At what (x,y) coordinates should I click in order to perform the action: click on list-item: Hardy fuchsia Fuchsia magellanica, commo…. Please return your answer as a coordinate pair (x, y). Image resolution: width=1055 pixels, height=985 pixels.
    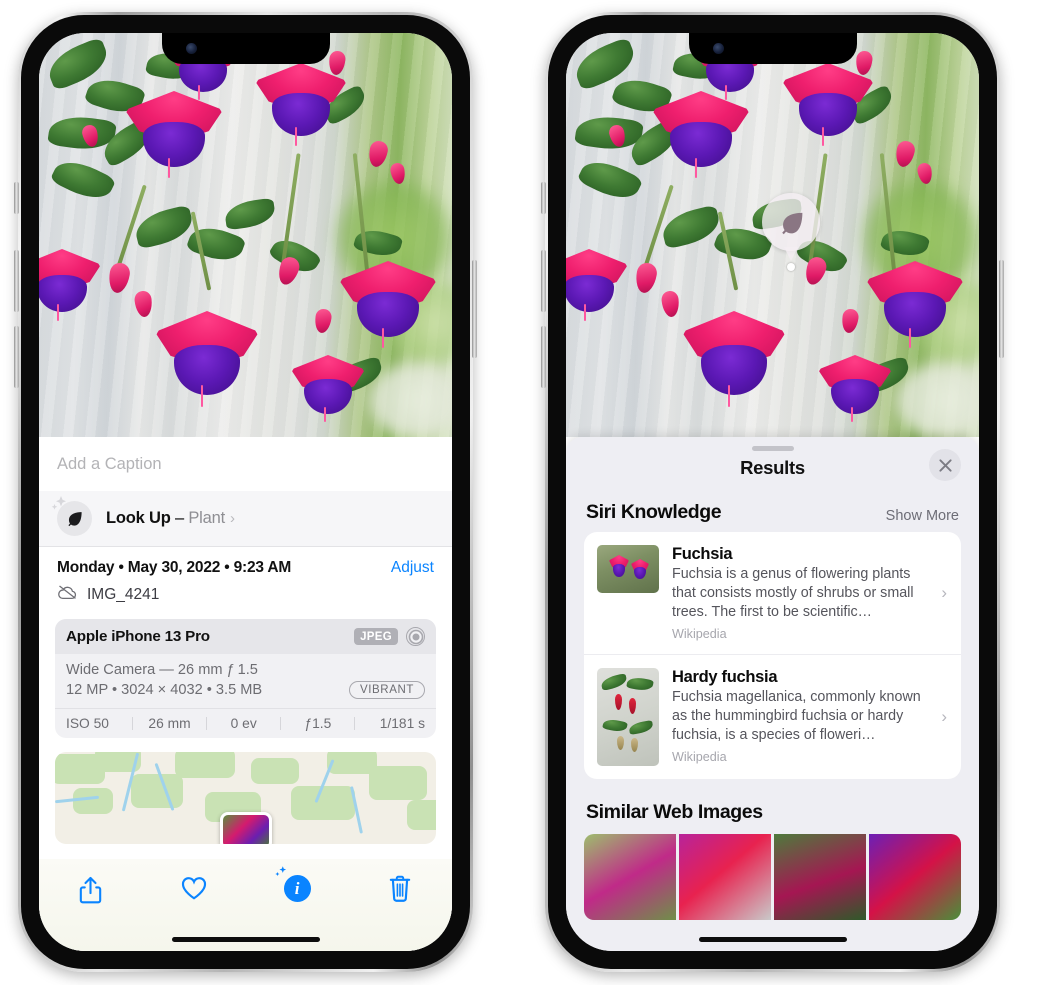
    Looking at the image, I should click on (772, 716).